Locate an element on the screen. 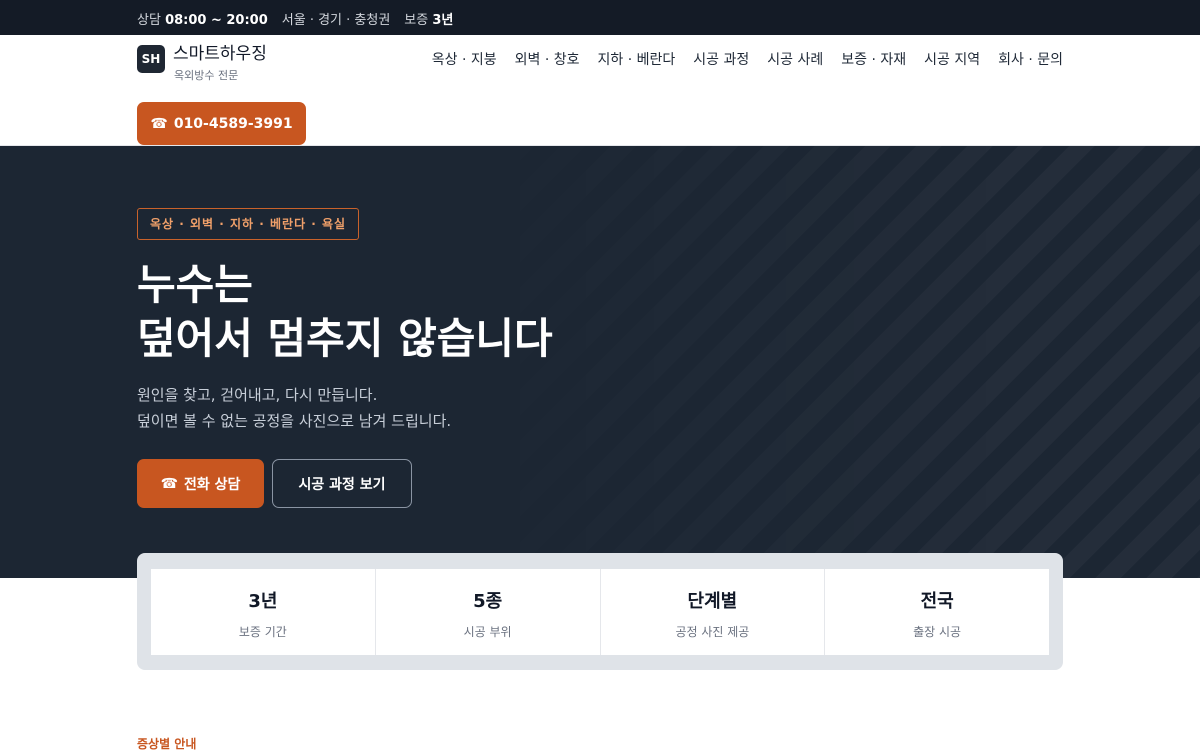 The width and height of the screenshot is (1200, 750). nav-item-warranty: 보증 · 자재 is located at coordinates (873, 59).